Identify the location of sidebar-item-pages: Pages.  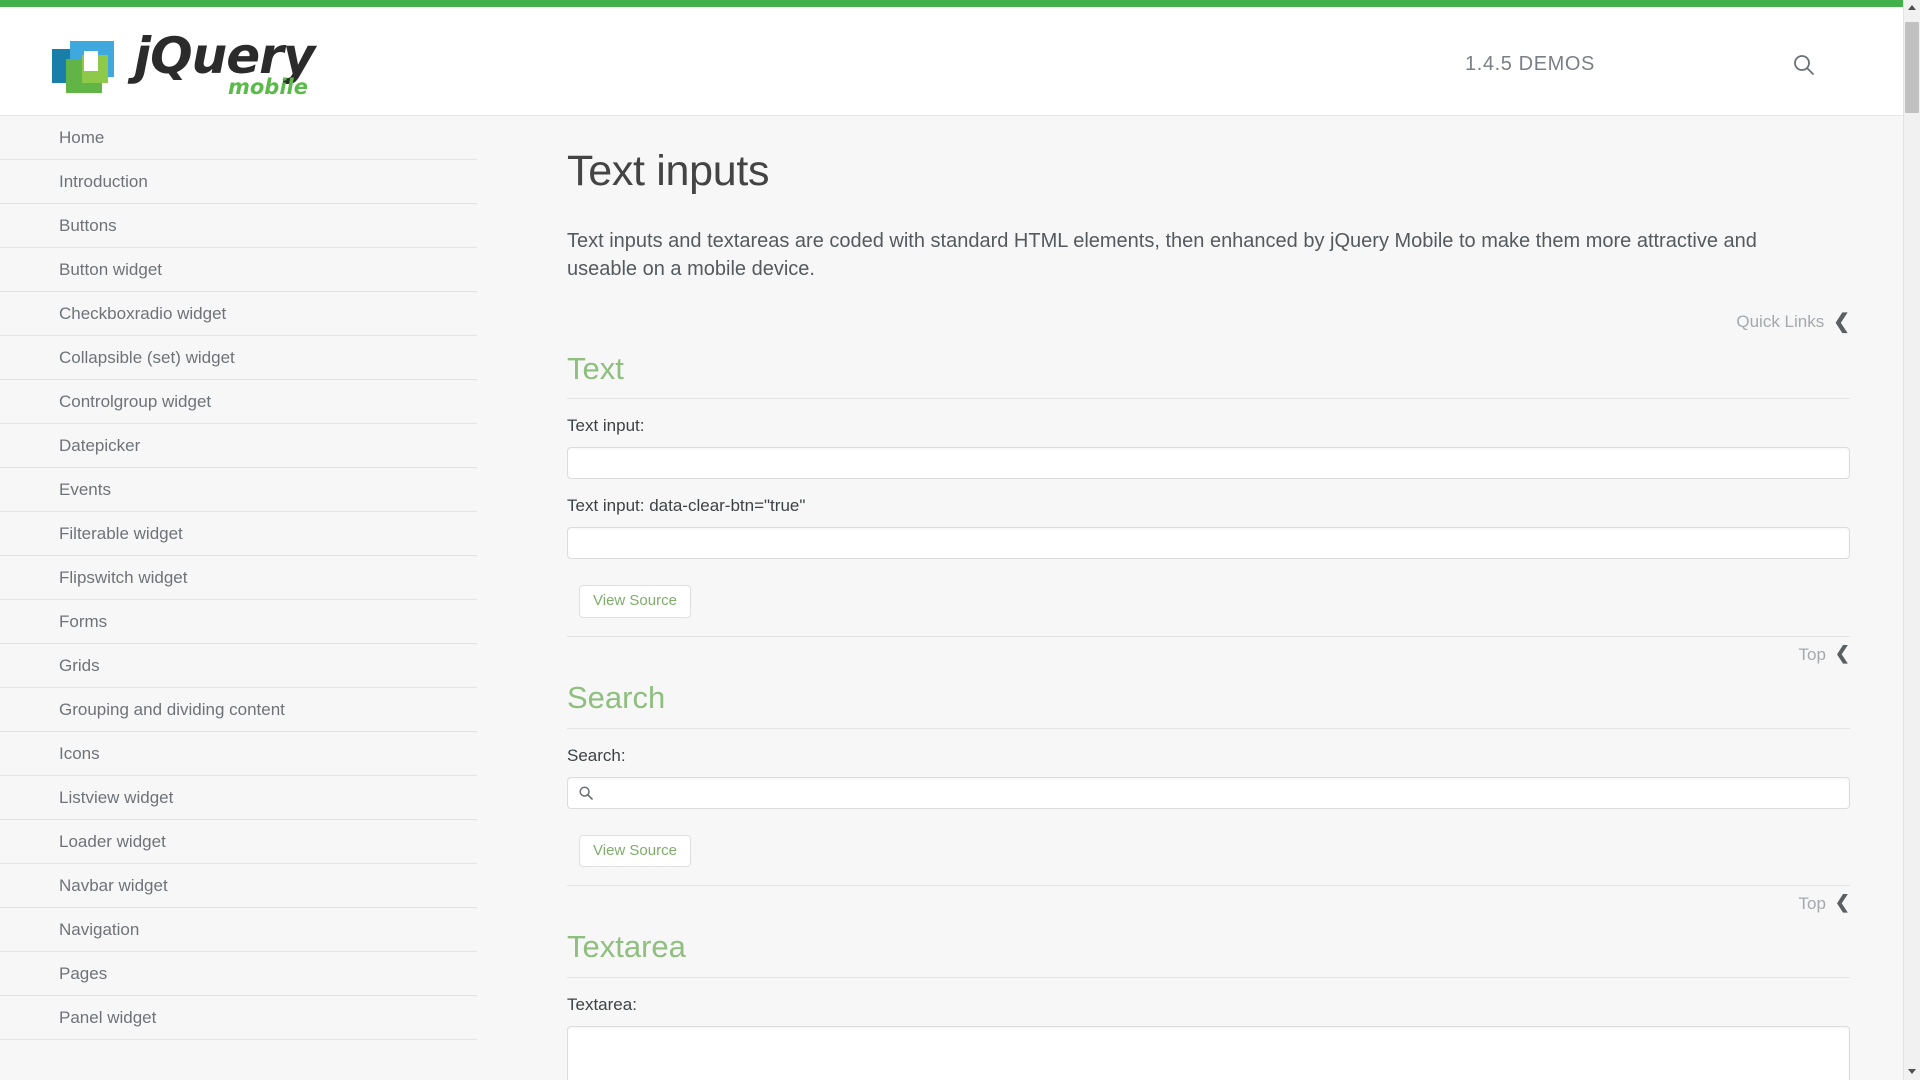
(238, 974).